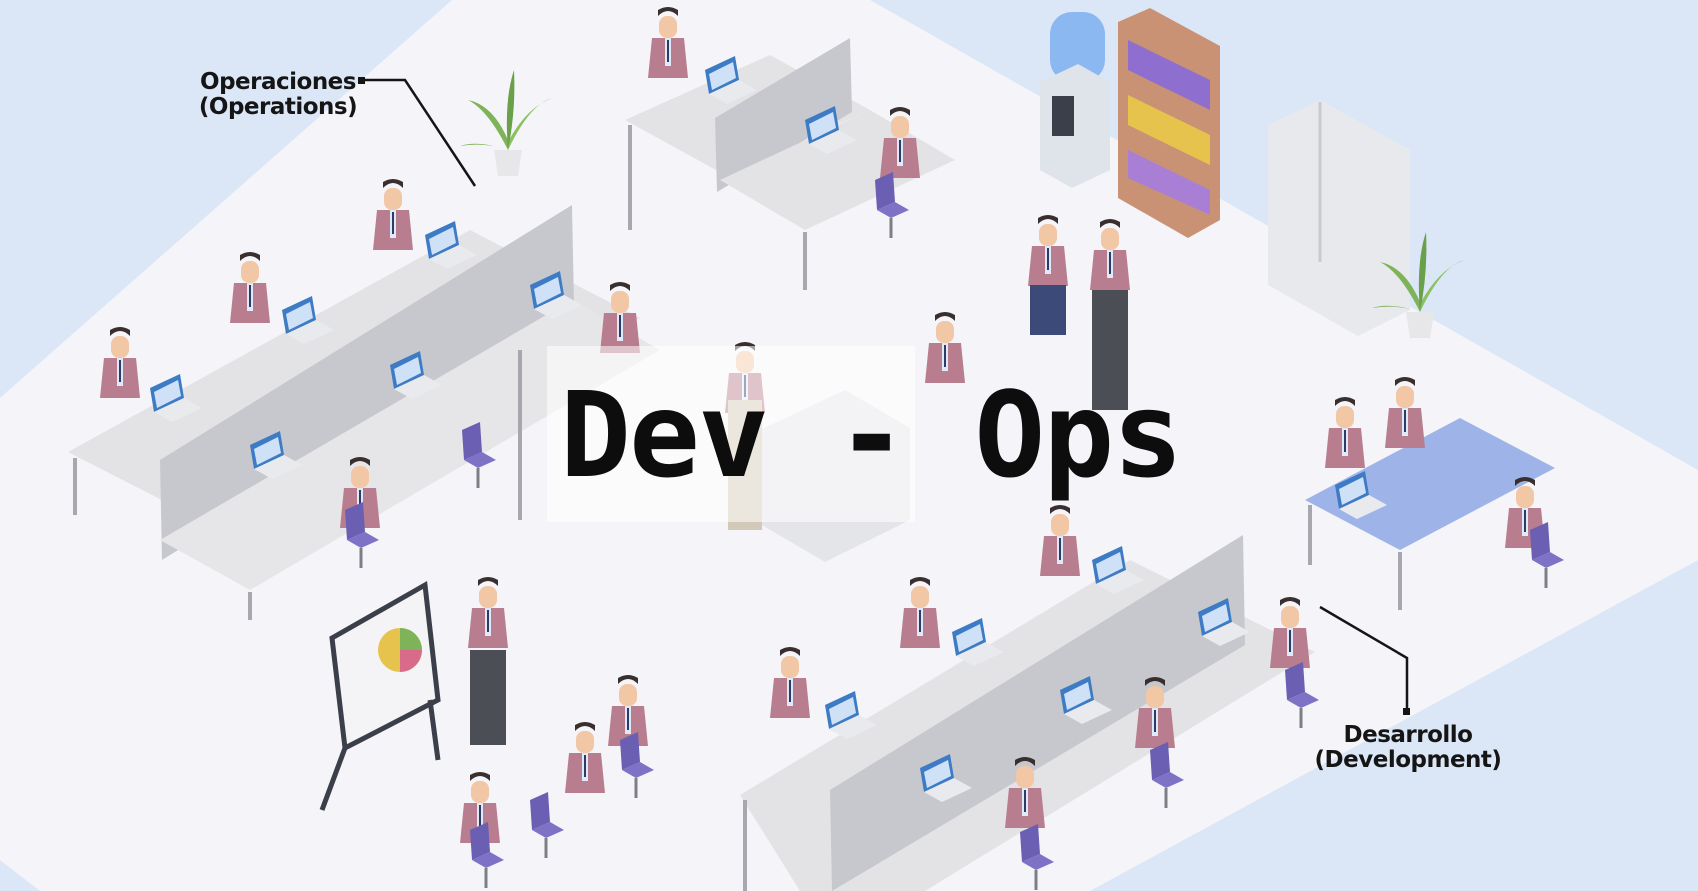  I want to click on operations-label-line1: Operaciones, so click(278, 82).